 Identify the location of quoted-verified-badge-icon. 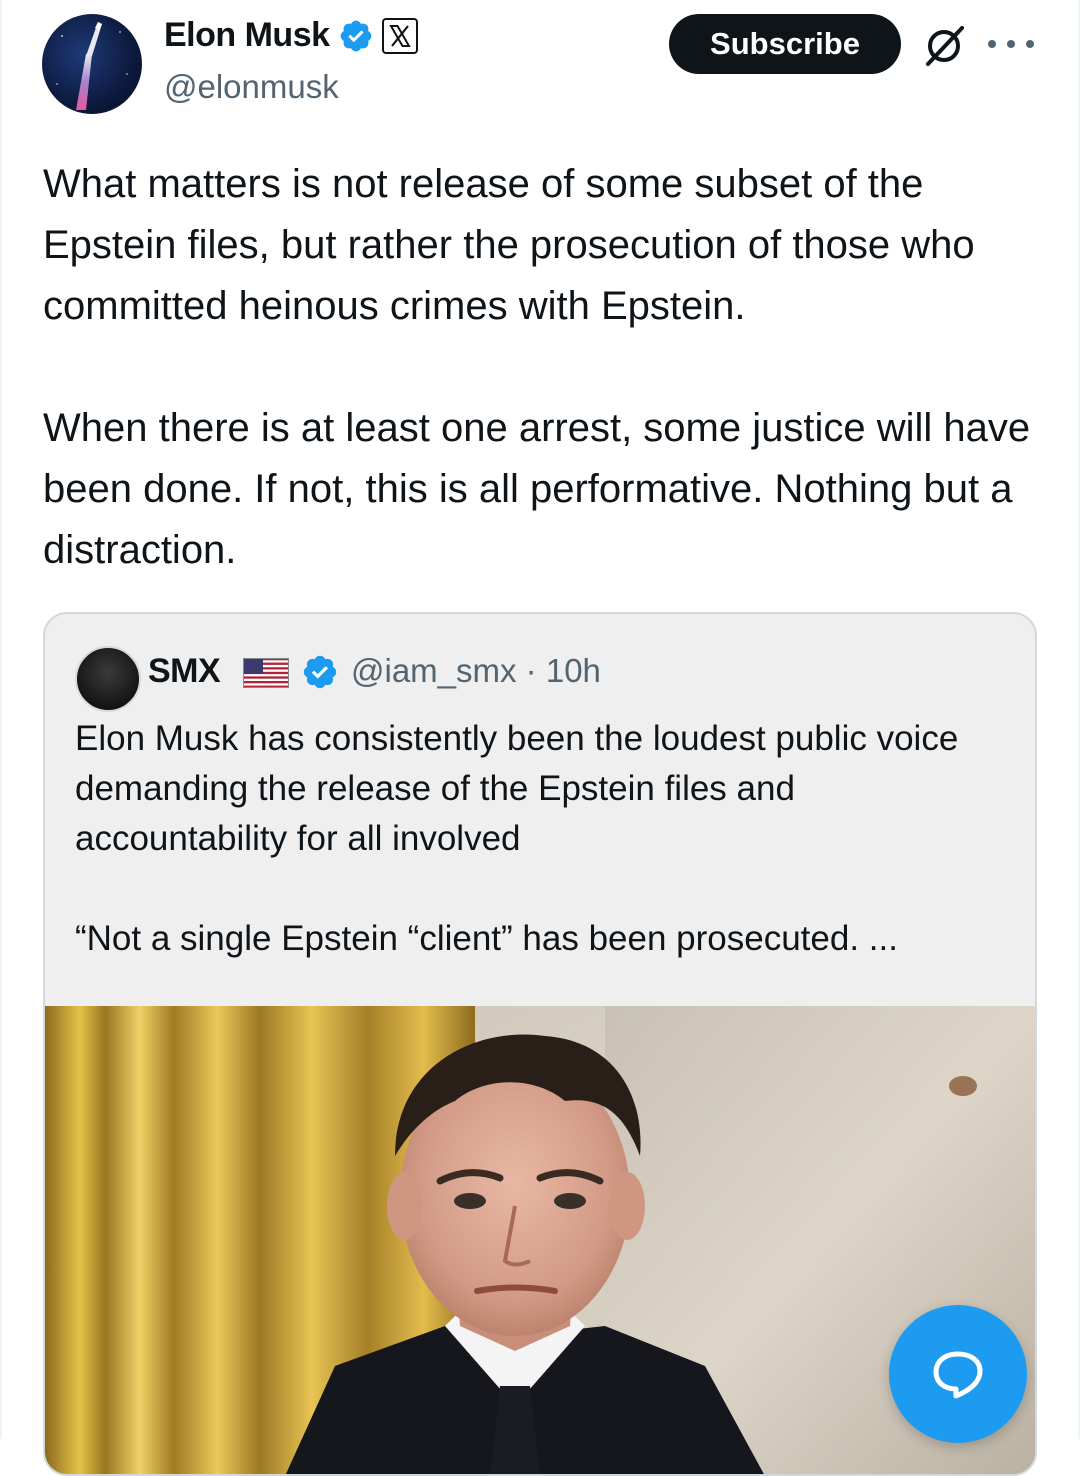
(320, 672).